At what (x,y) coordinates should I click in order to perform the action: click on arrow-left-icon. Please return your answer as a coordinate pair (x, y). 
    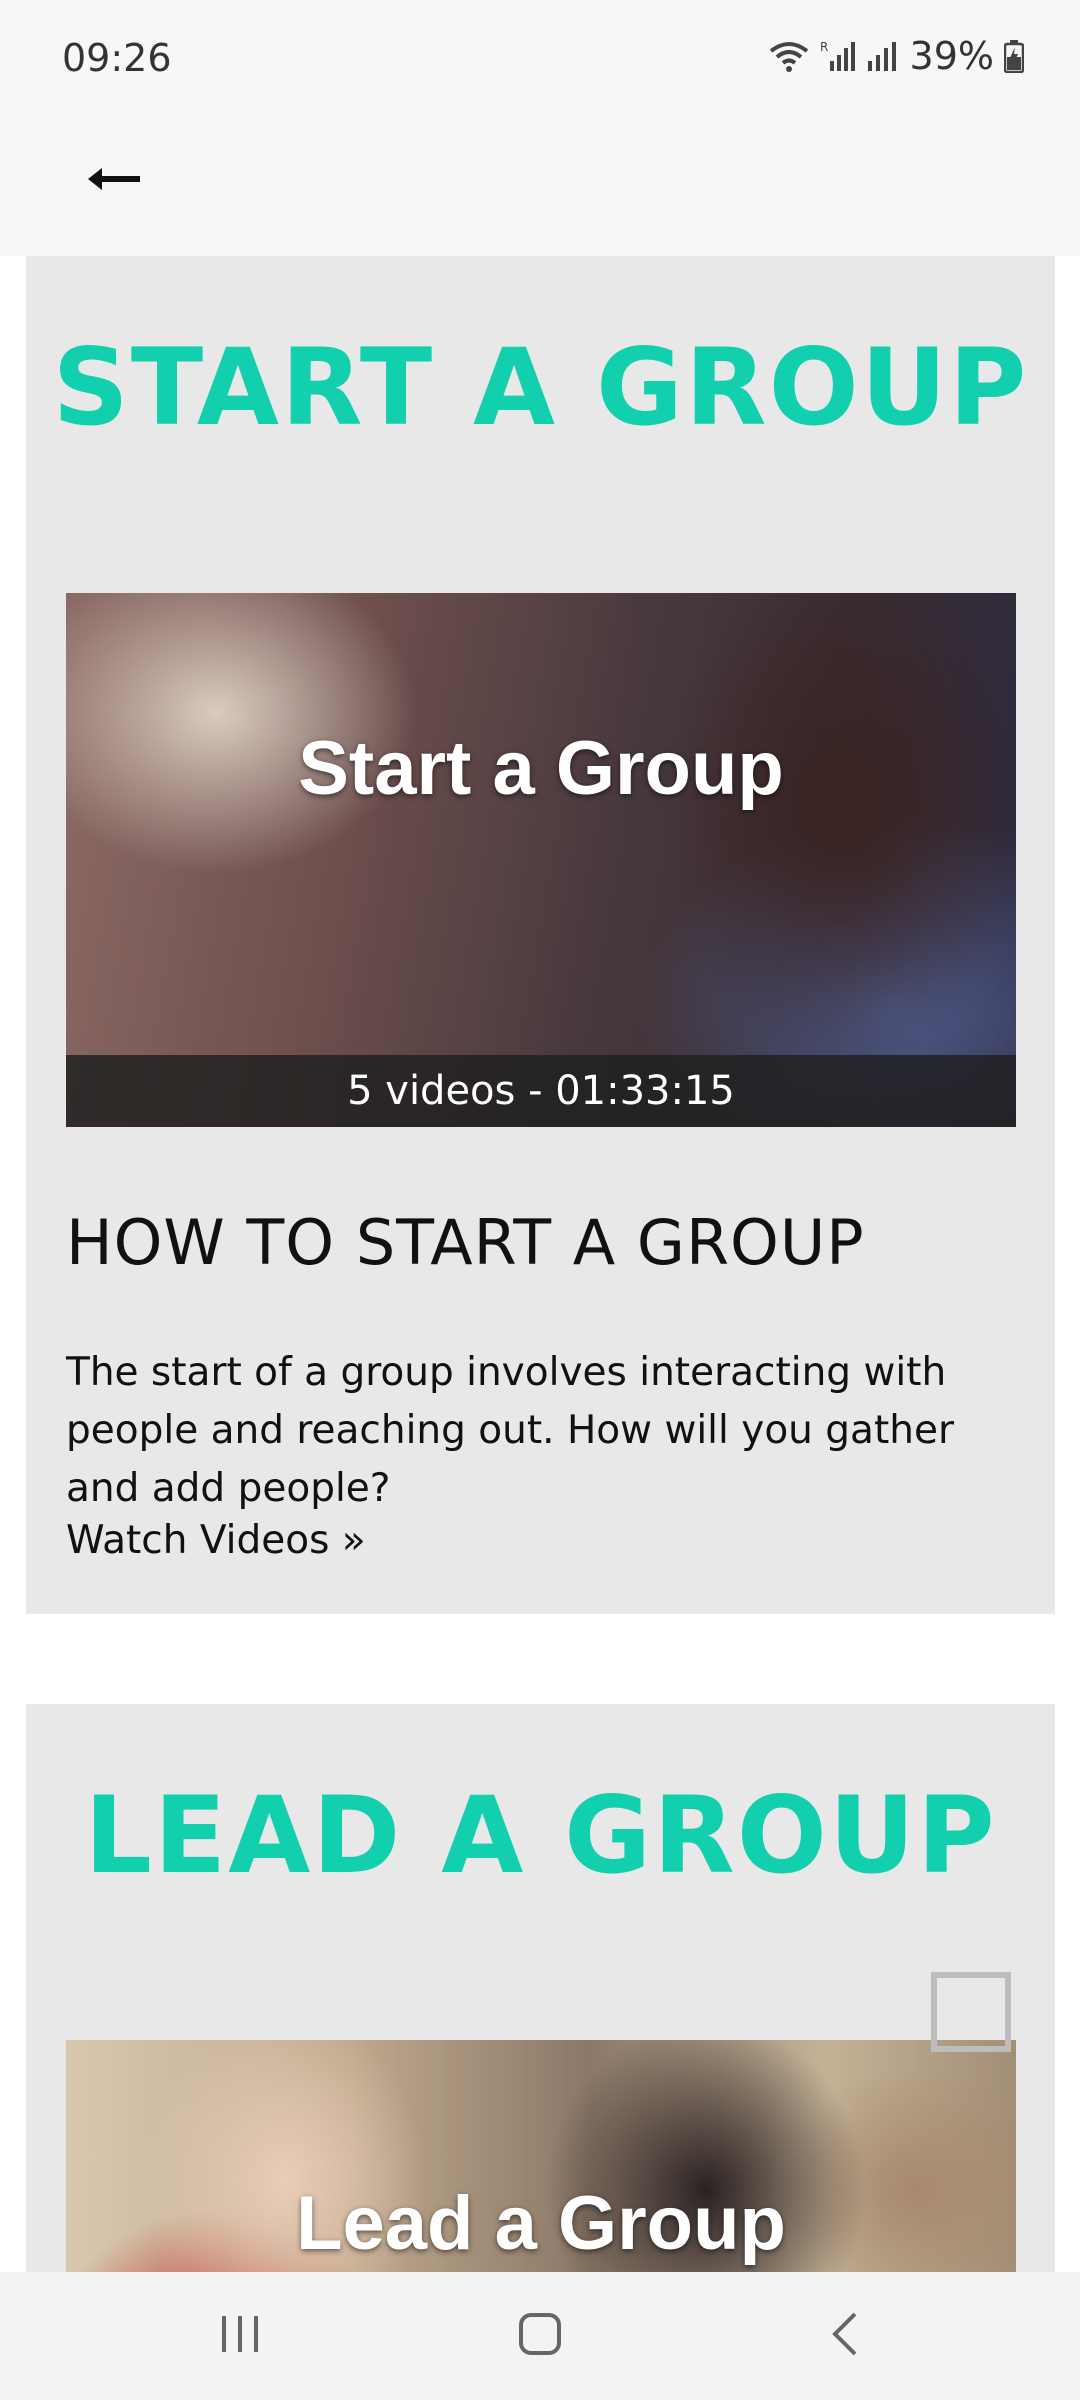
    Looking at the image, I should click on (115, 181).